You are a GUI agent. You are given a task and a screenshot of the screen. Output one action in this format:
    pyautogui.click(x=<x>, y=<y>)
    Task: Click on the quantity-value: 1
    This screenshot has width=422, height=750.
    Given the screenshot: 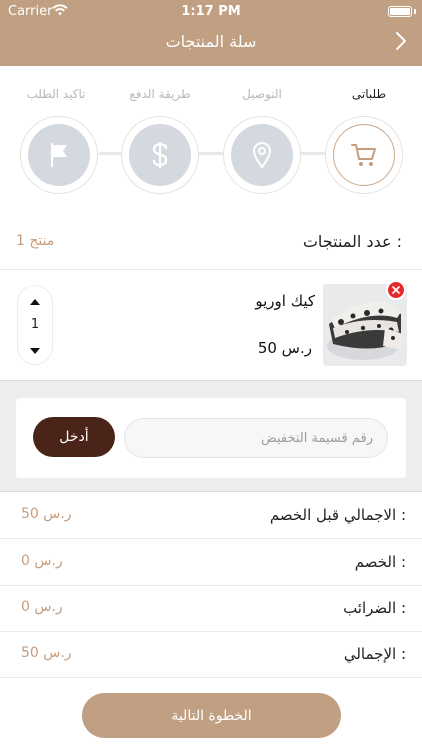 What is the action you would take?
    pyautogui.click(x=35, y=324)
    